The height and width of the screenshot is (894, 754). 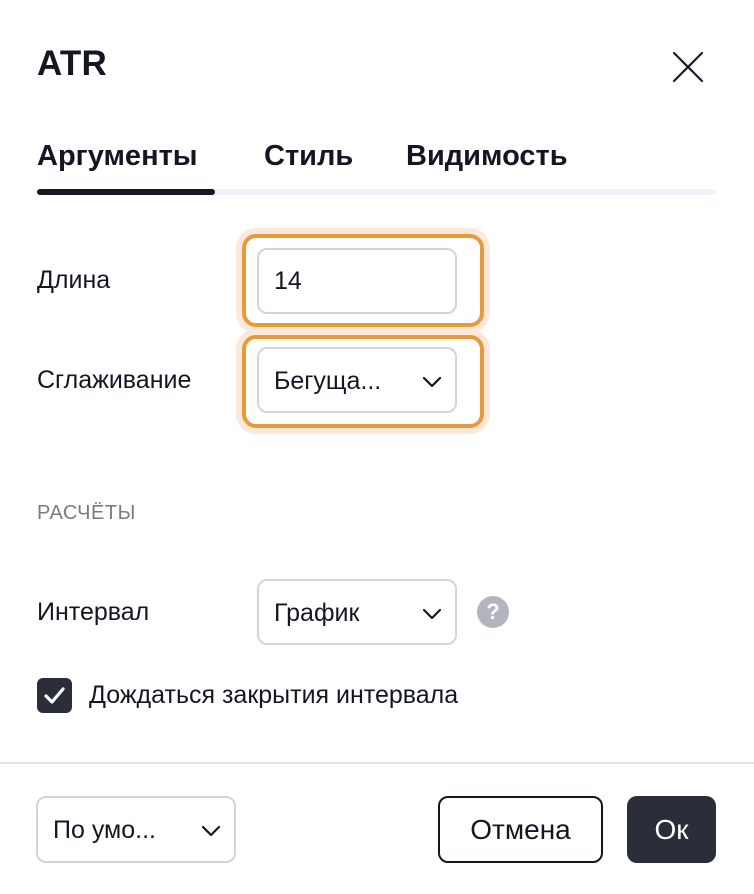 What do you see at coordinates (117, 156) in the screenshot?
I see `tab-arguments: Аргументы` at bounding box center [117, 156].